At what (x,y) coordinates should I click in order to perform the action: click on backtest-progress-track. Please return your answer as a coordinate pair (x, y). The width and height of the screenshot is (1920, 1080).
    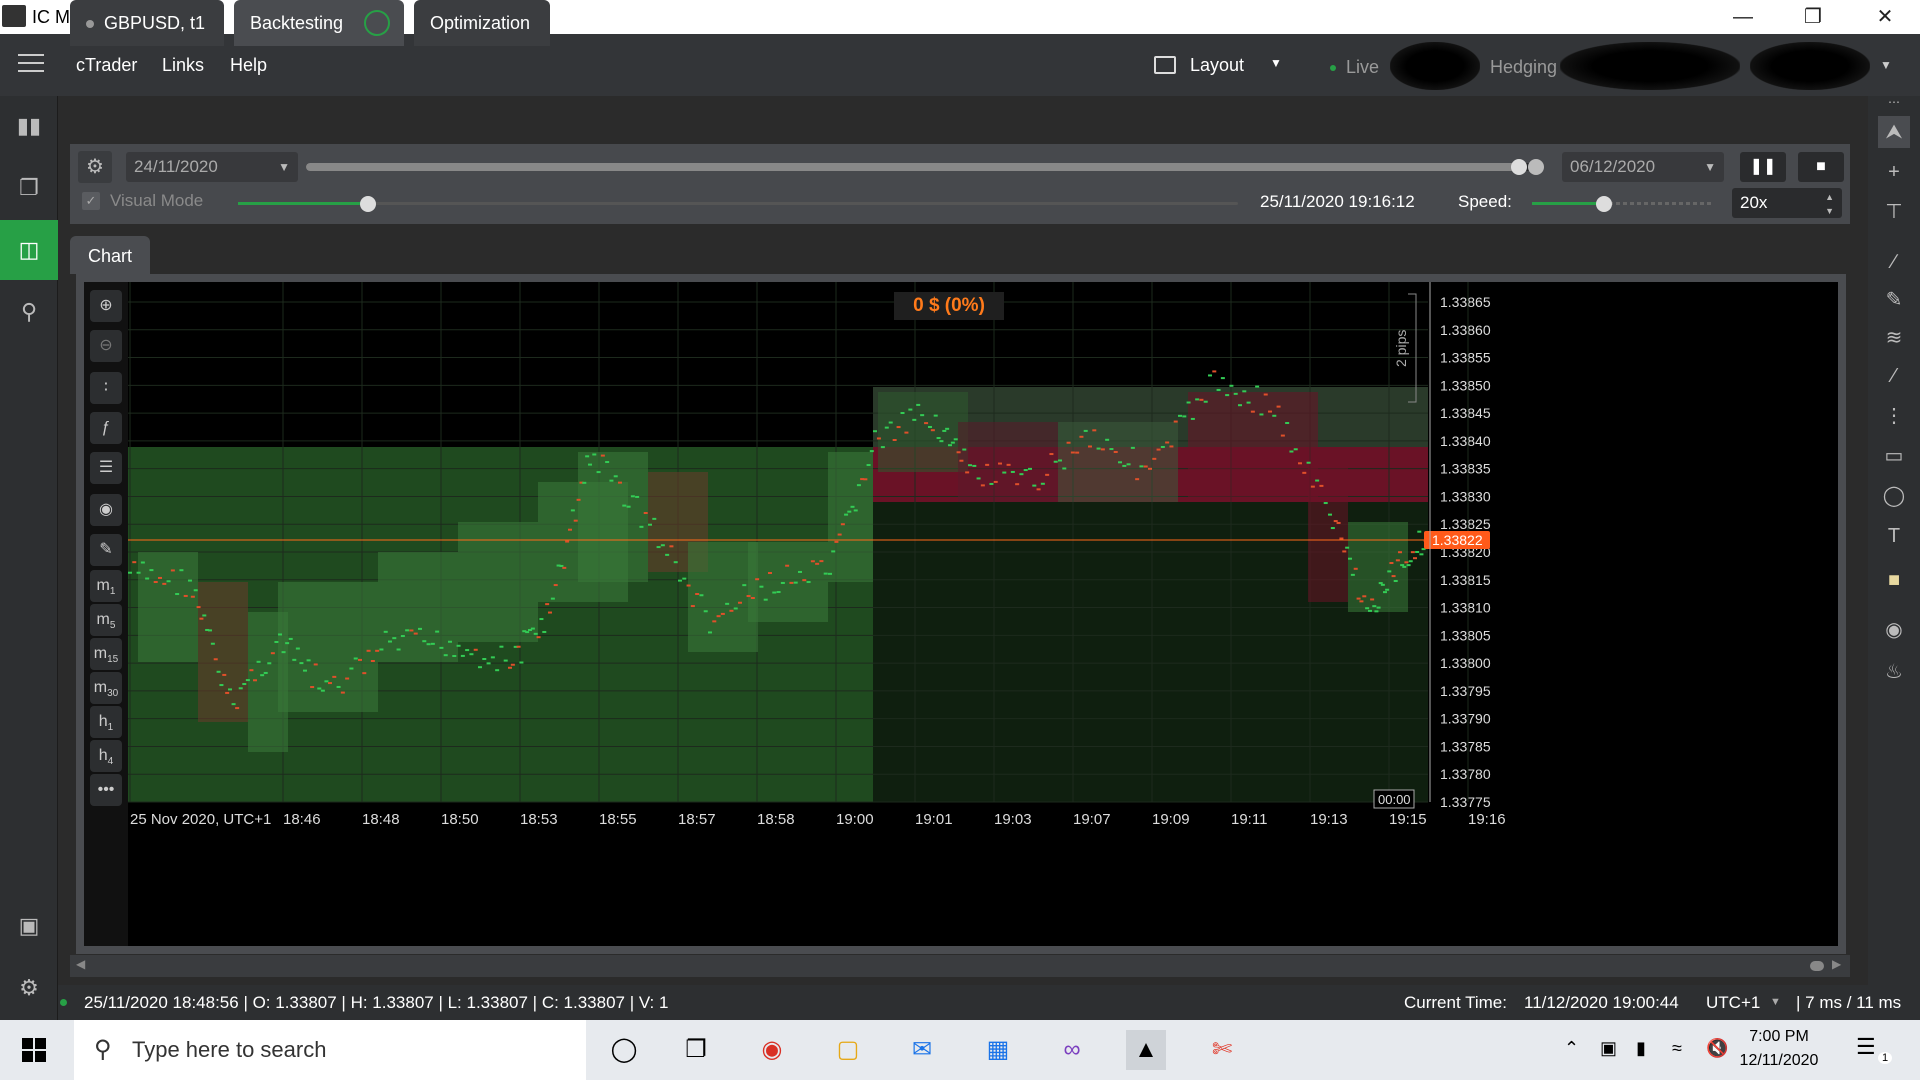
    Looking at the image, I should click on (925, 167).